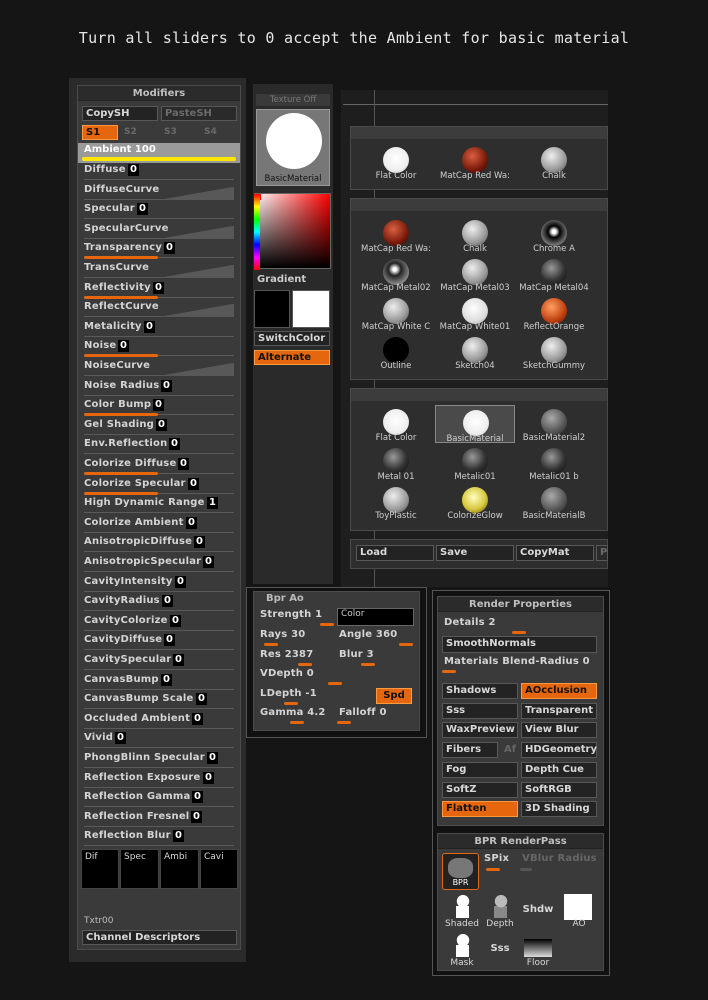 Image resolution: width=708 pixels, height=1000 pixels. I want to click on slider-transcurve: TransCurve, so click(159, 270).